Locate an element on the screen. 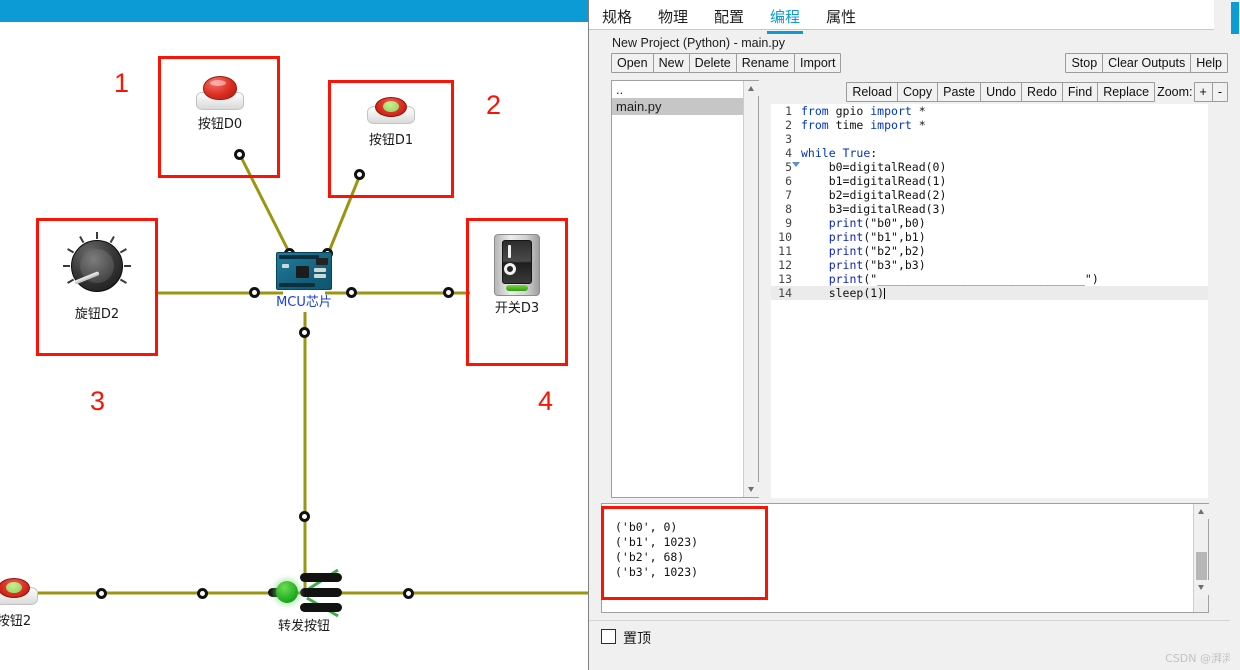  find-button: Find is located at coordinates (1080, 92).